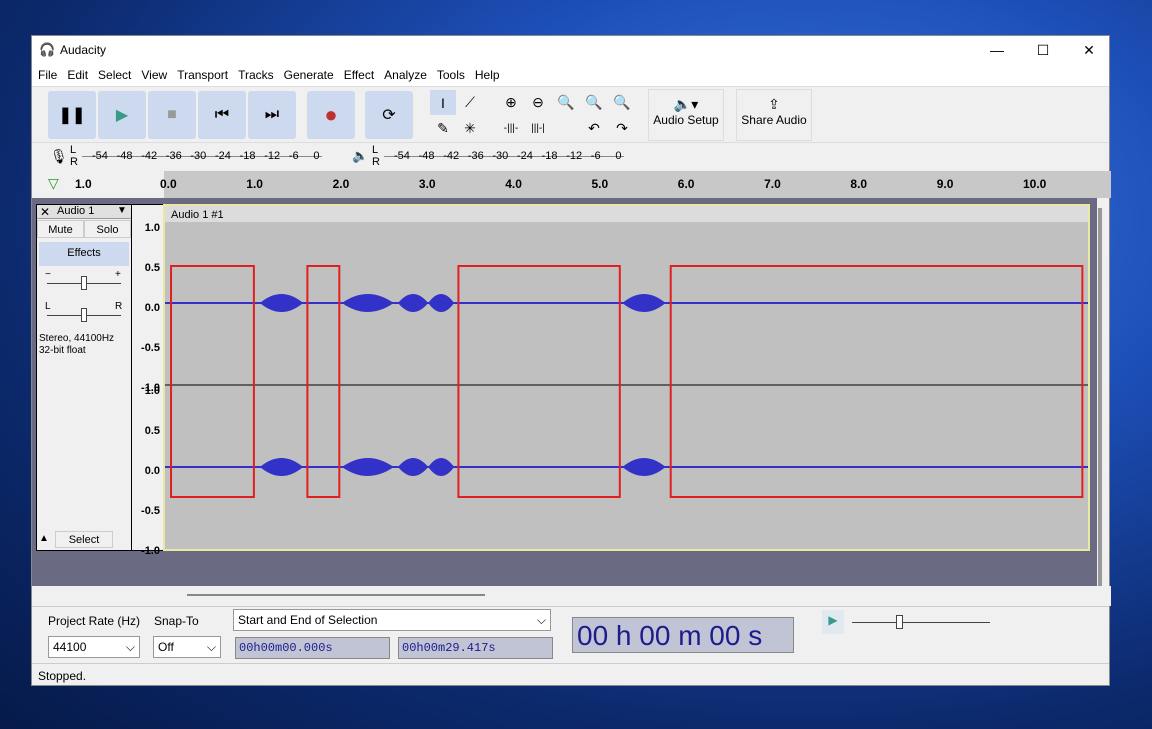 This screenshot has height=729, width=1152. I want to click on amplitude-label: 0.0, so click(152, 308).